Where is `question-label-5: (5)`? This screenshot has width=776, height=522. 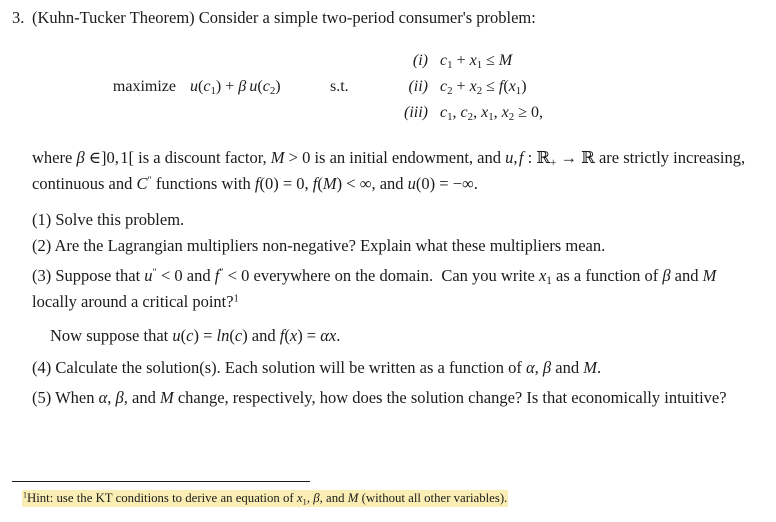 question-label-5: (5) is located at coordinates (42, 397).